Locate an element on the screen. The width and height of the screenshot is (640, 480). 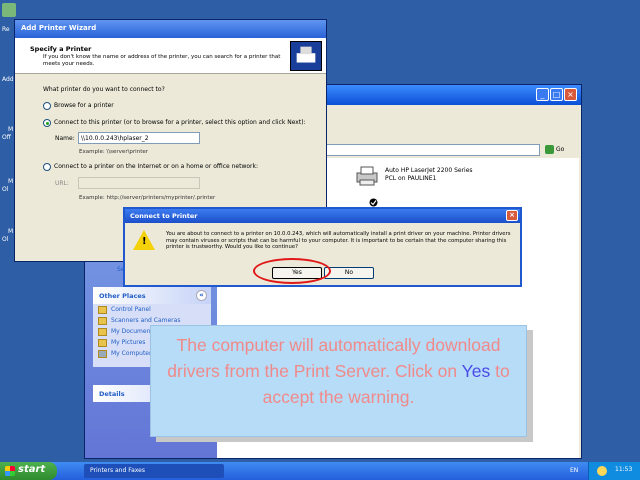
printer-icon is located at coordinates (367, 176).